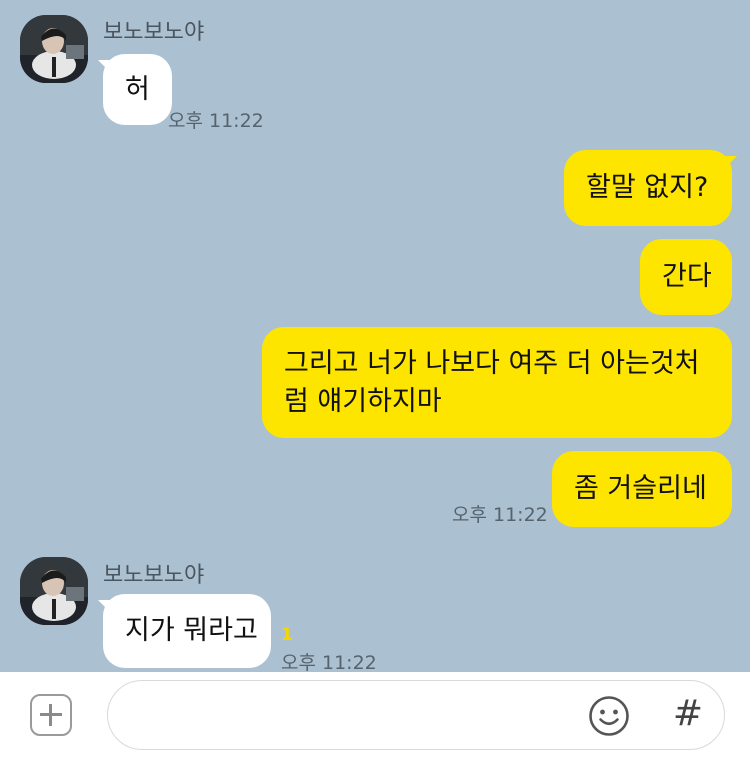 Image resolution: width=750 pixels, height=759 pixels. Describe the element at coordinates (416, 715) in the screenshot. I see `message-input` at that location.